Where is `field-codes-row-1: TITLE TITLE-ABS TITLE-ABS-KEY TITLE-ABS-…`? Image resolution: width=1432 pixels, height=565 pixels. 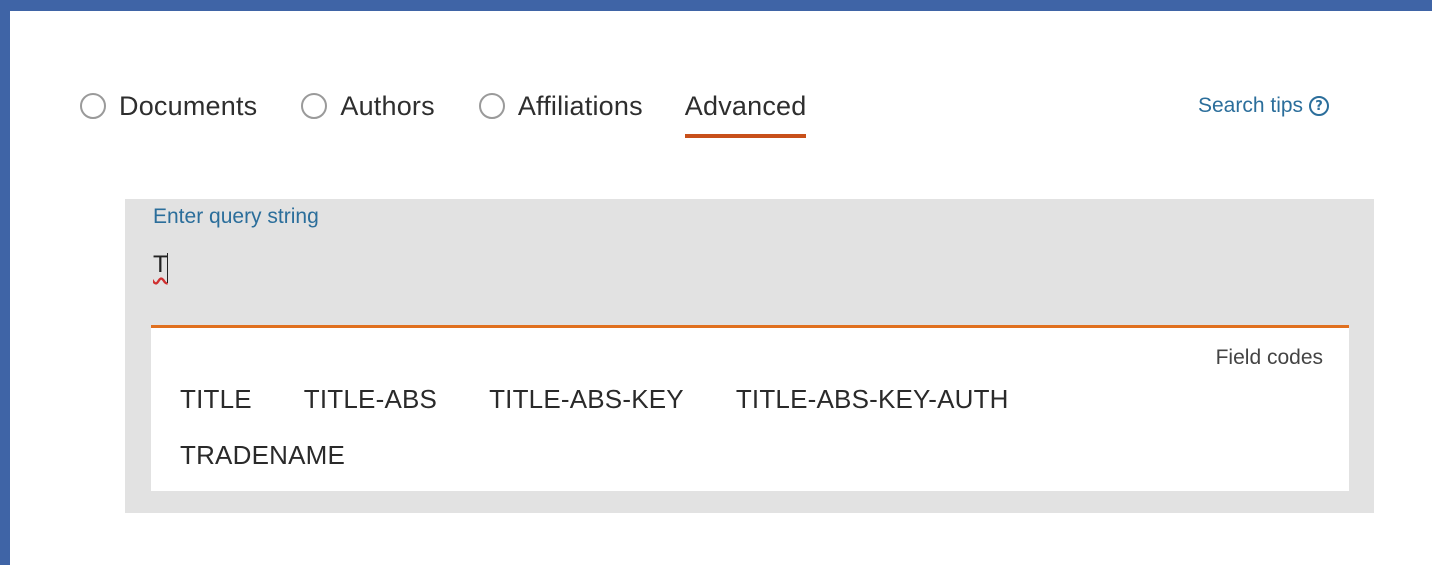
field-codes-row-1: TITLE TITLE-ABS TITLE-ABS-KEY TITLE-ABS-… is located at coordinates (620, 399).